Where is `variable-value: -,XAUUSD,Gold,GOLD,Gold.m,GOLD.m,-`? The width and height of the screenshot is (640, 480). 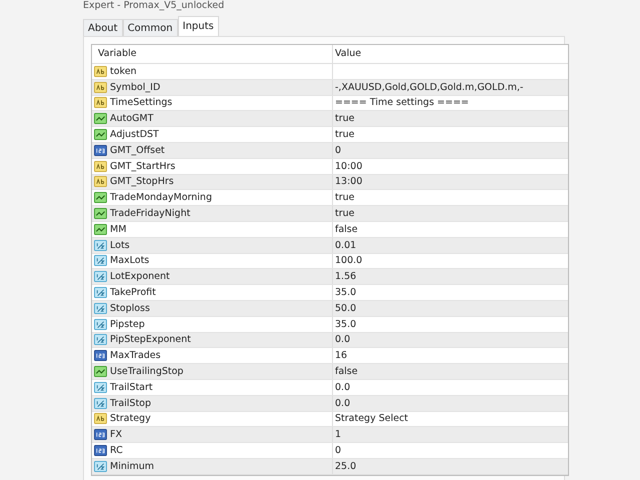 variable-value: -,XAUUSD,Gold,GOLD,Gold.m,GOLD.m,- is located at coordinates (429, 87).